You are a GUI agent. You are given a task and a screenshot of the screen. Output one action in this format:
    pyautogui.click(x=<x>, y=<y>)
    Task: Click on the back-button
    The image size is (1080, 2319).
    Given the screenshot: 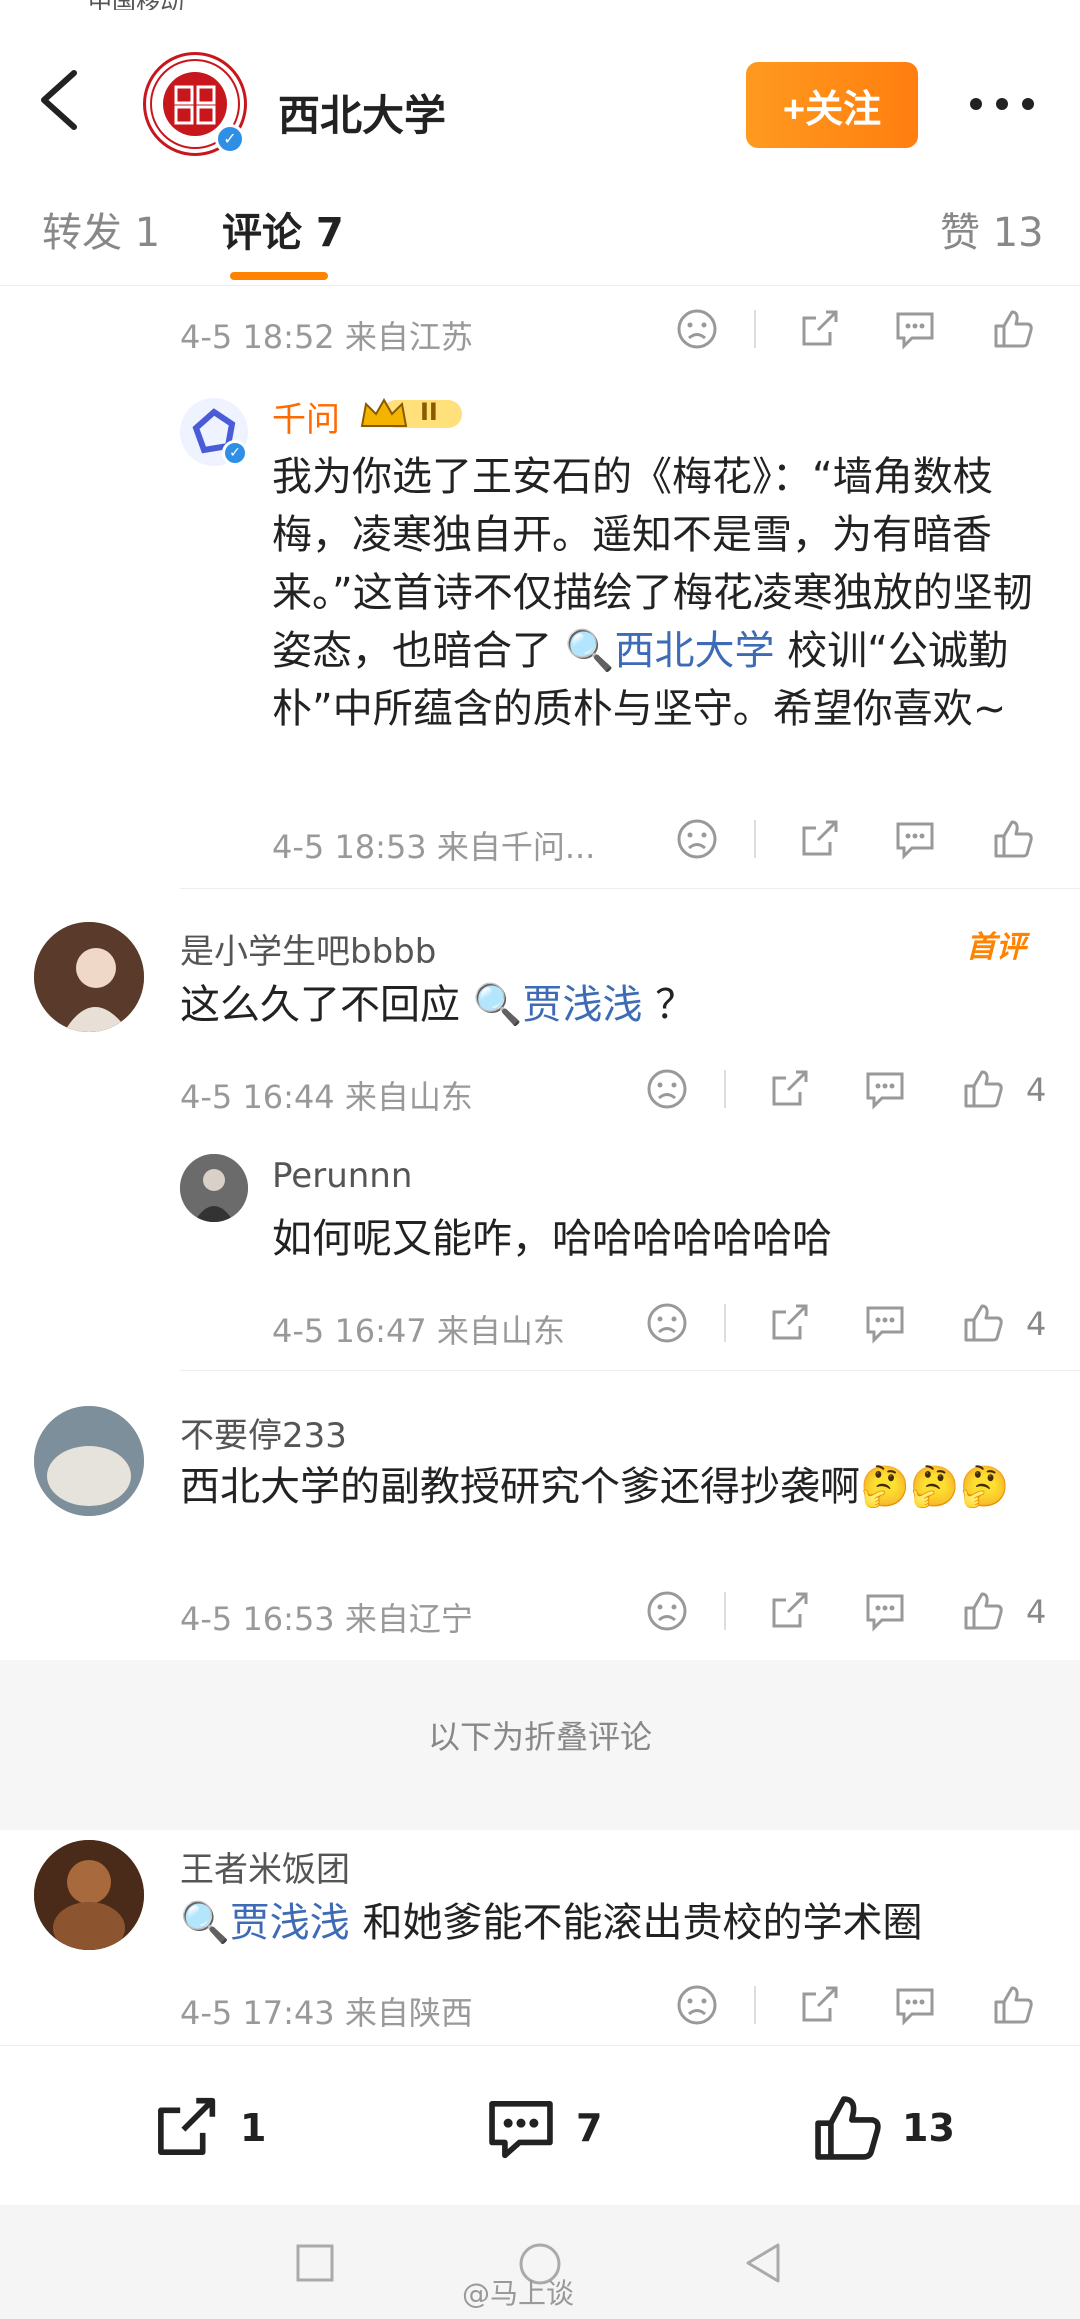 What is the action you would take?
    pyautogui.click(x=60, y=100)
    